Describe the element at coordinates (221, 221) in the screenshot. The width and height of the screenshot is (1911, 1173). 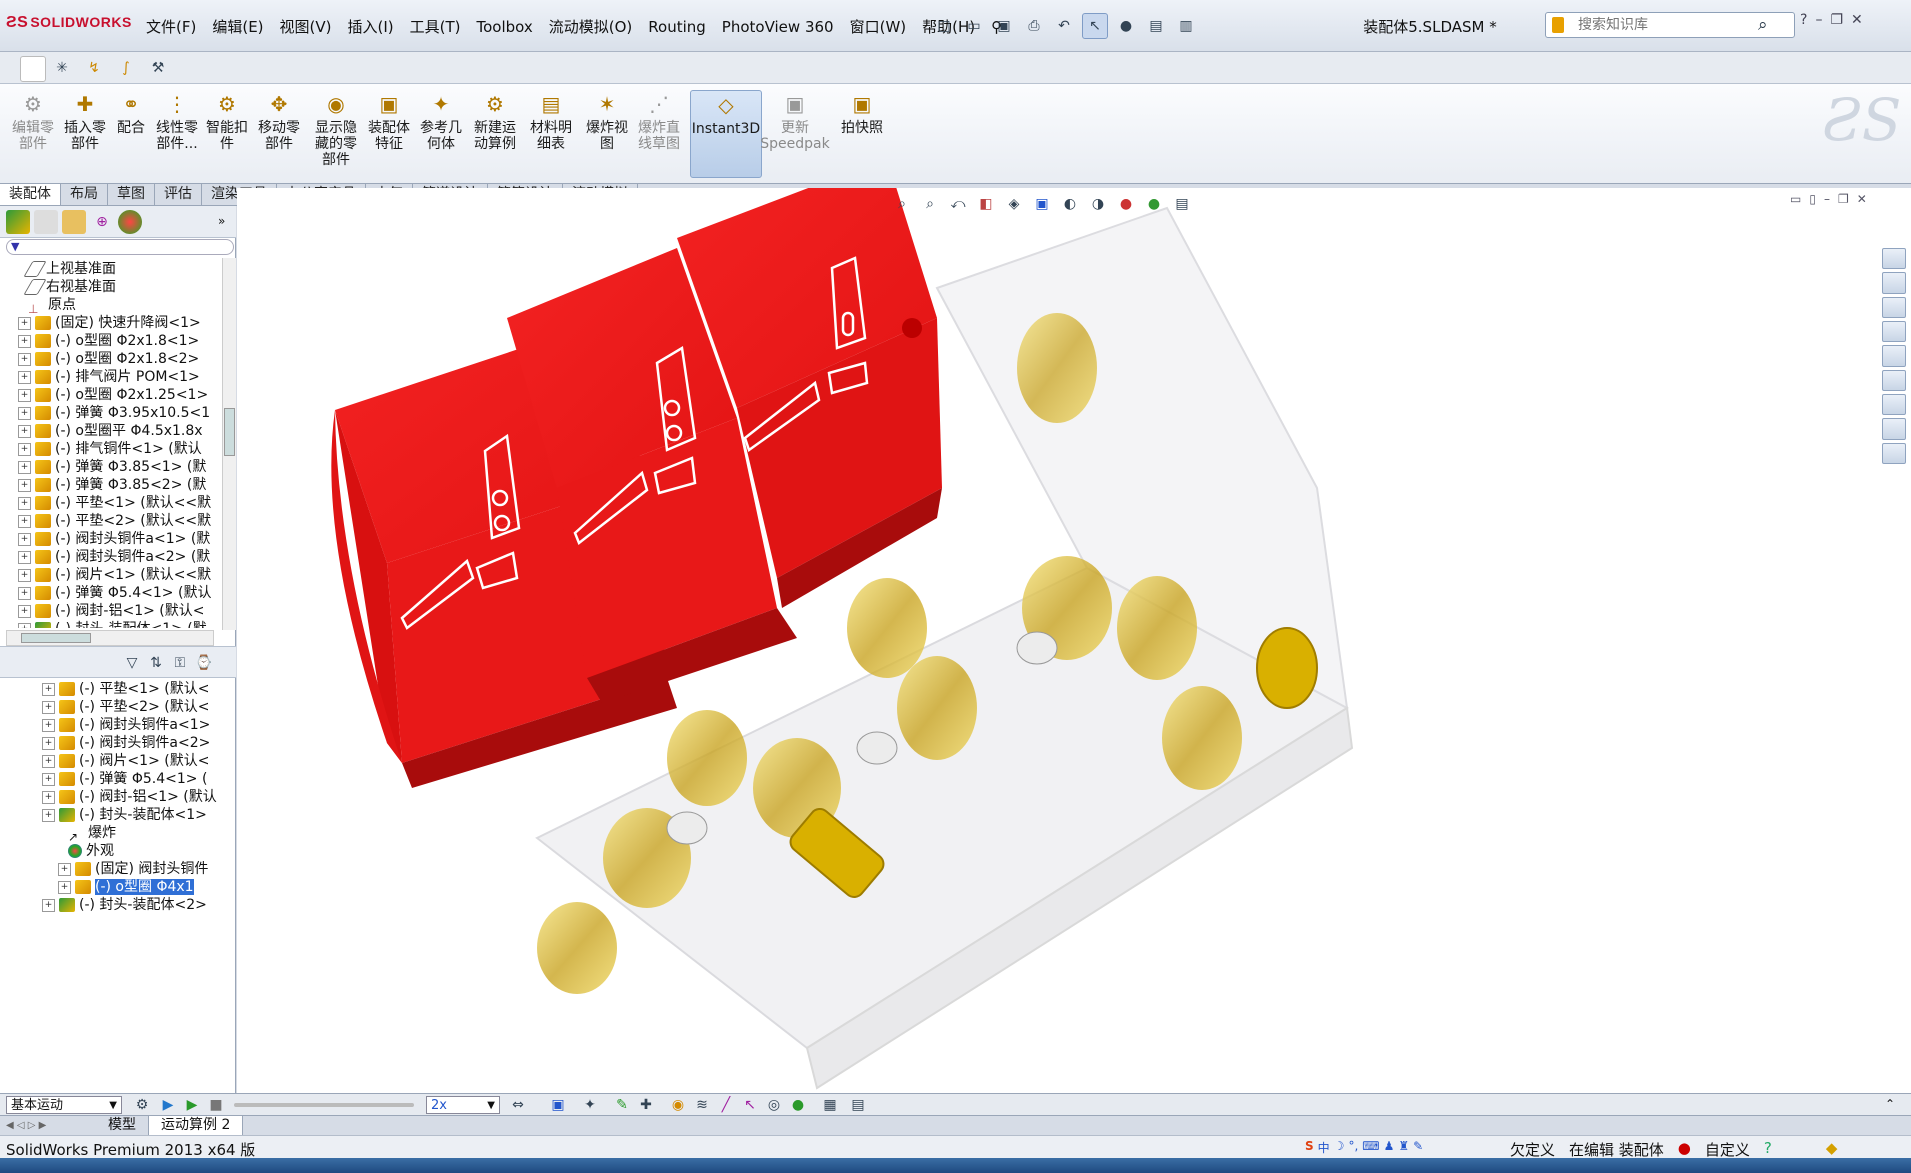
I see `expand-panel-icon: »` at that location.